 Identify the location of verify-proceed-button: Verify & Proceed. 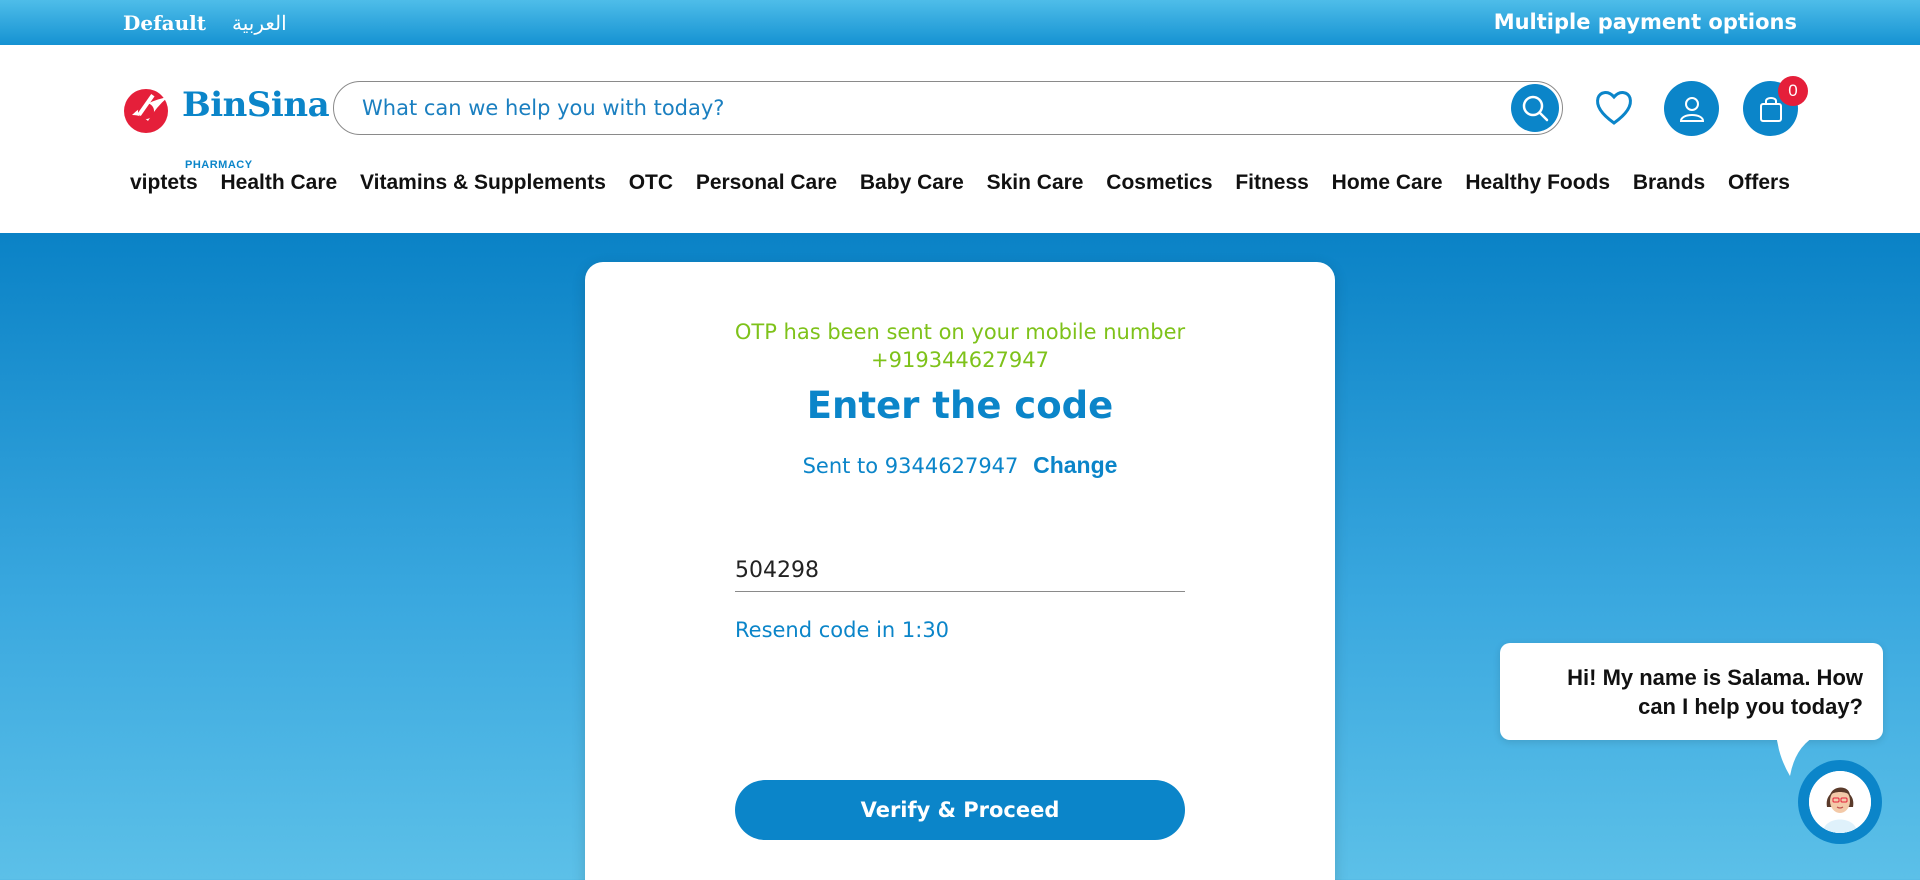
(960, 810).